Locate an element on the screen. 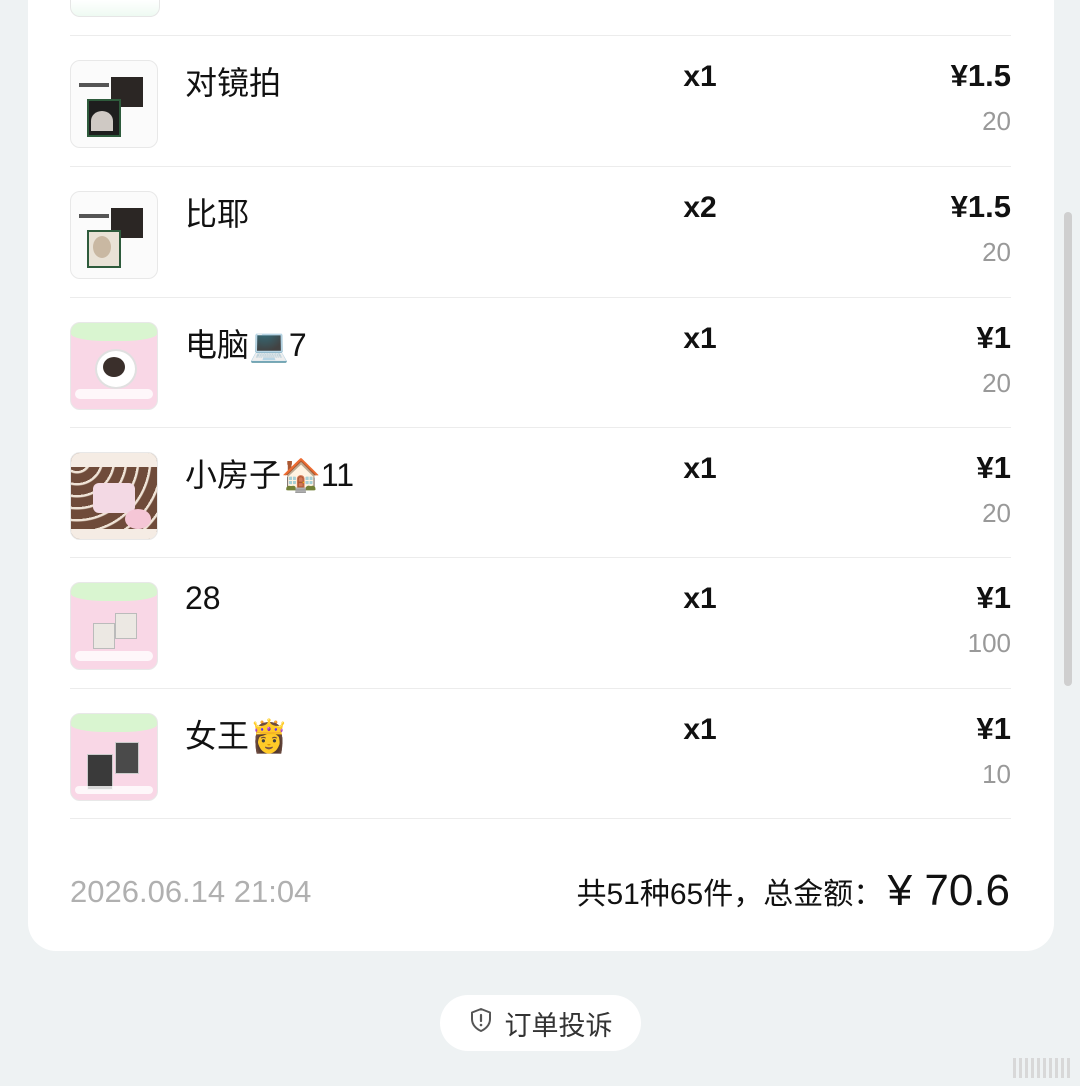 This screenshot has width=1080, height=1086. order-summary: 共51种65件，总金额： ¥ 70.6 is located at coordinates (793, 891).